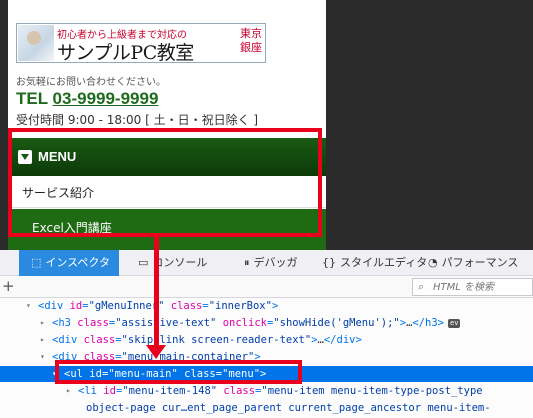 The width and height of the screenshot is (533, 418). What do you see at coordinates (178, 372) in the screenshot?
I see `ul-highlight-box` at bounding box center [178, 372].